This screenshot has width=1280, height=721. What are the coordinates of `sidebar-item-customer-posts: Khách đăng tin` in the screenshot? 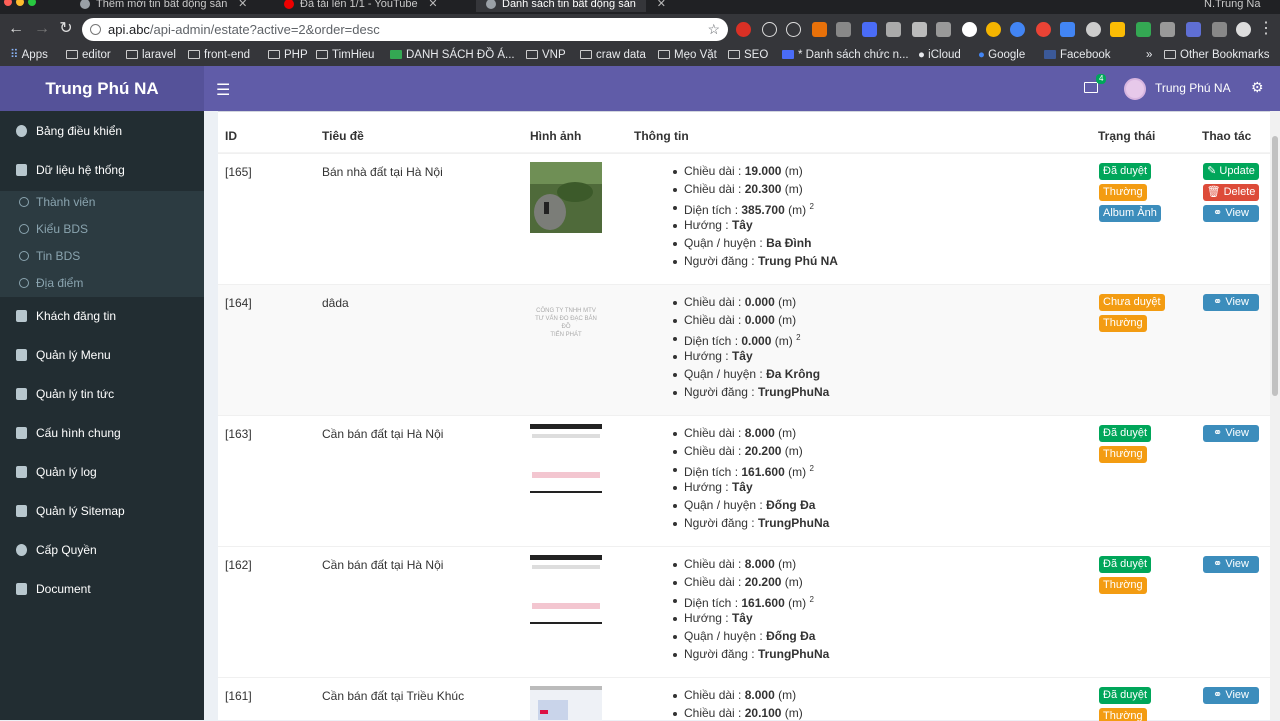 It's located at (102, 316).